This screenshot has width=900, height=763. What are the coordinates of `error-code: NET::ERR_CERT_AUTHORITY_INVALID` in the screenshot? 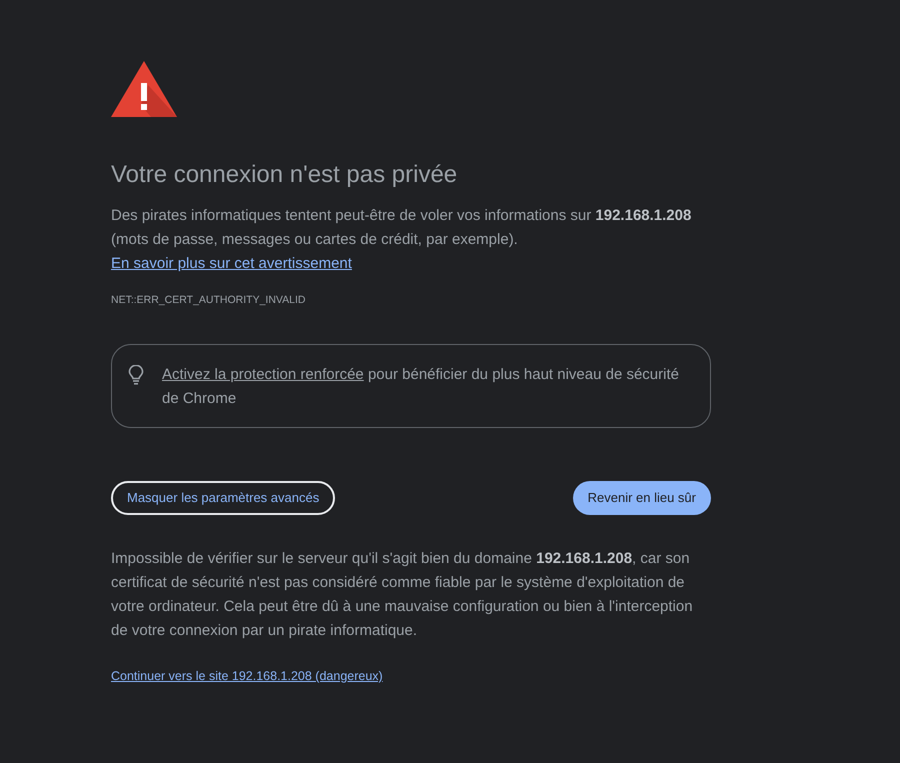 It's located at (208, 300).